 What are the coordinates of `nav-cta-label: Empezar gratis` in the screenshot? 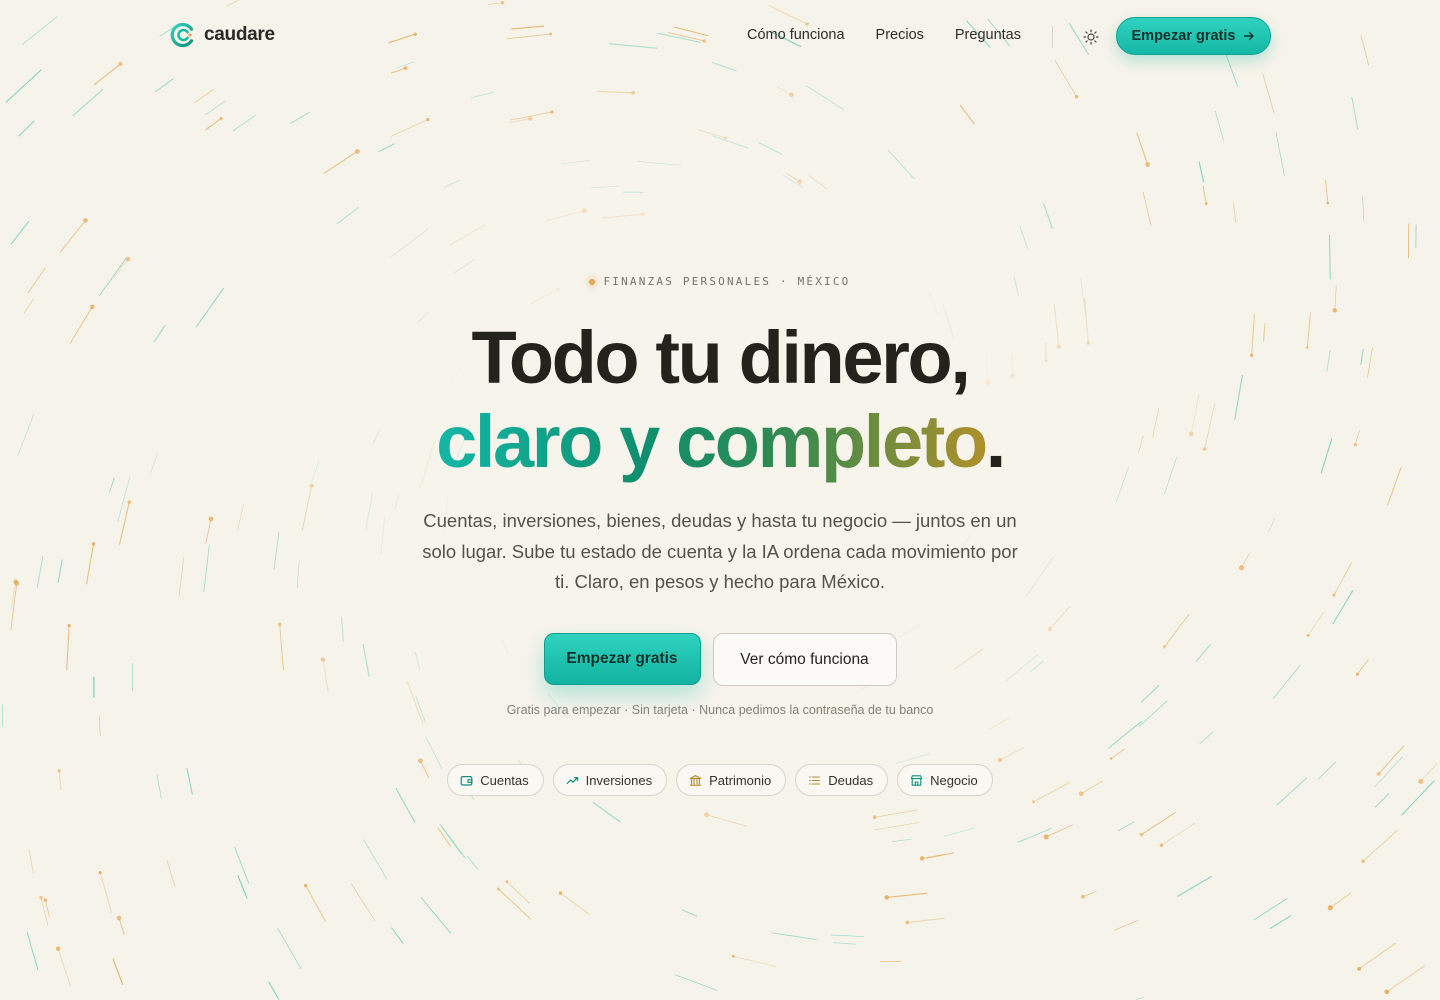 It's located at (1183, 36).